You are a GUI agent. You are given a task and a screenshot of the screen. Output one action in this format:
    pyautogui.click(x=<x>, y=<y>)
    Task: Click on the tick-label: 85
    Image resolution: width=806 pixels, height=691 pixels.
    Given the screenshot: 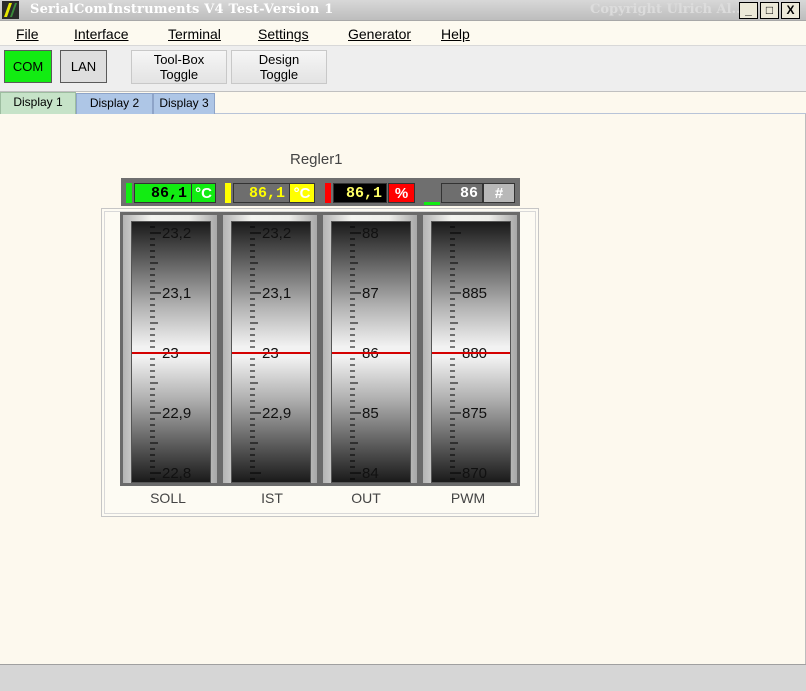 What is the action you would take?
    pyautogui.click(x=370, y=413)
    